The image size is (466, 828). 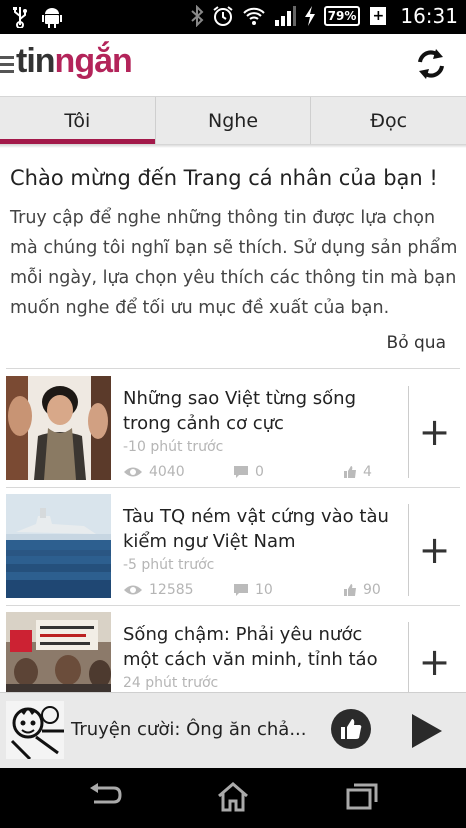 I want to click on news-time: 24 phút trước, so click(x=171, y=683).